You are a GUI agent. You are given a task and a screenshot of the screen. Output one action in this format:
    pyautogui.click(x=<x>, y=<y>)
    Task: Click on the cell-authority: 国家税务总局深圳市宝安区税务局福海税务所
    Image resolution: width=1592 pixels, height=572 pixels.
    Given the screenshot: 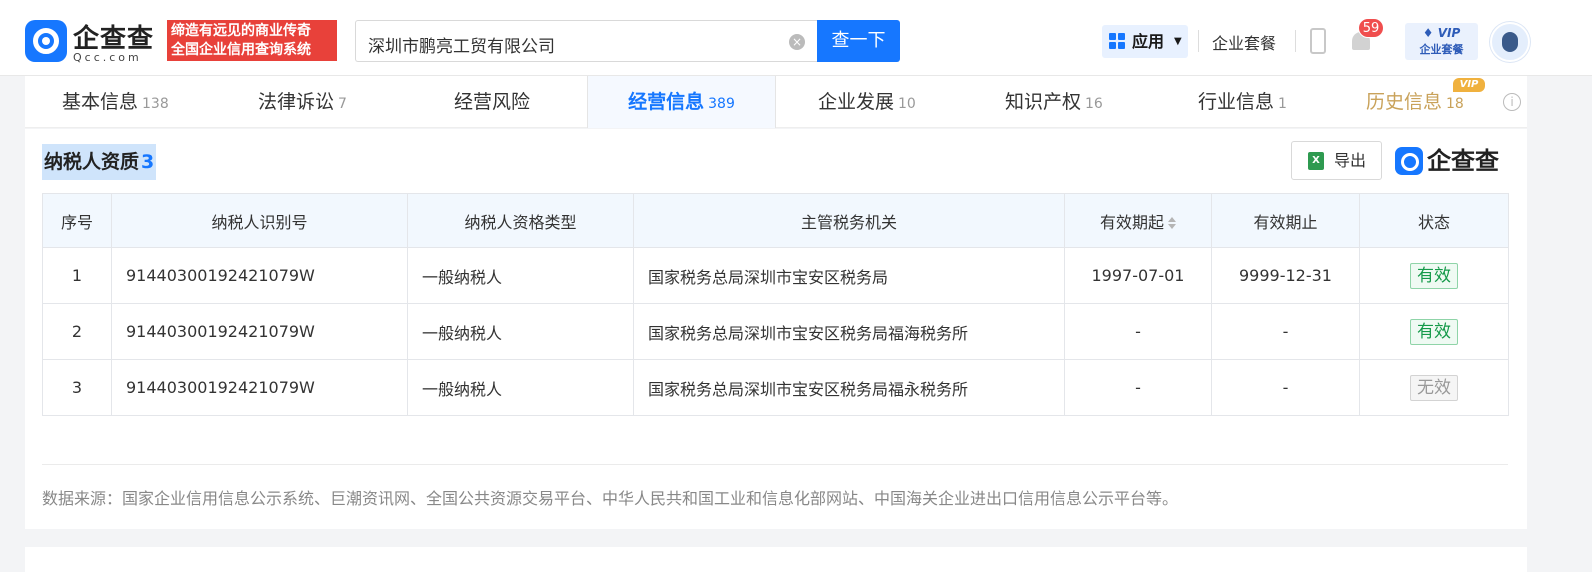 What is the action you would take?
    pyautogui.click(x=849, y=331)
    